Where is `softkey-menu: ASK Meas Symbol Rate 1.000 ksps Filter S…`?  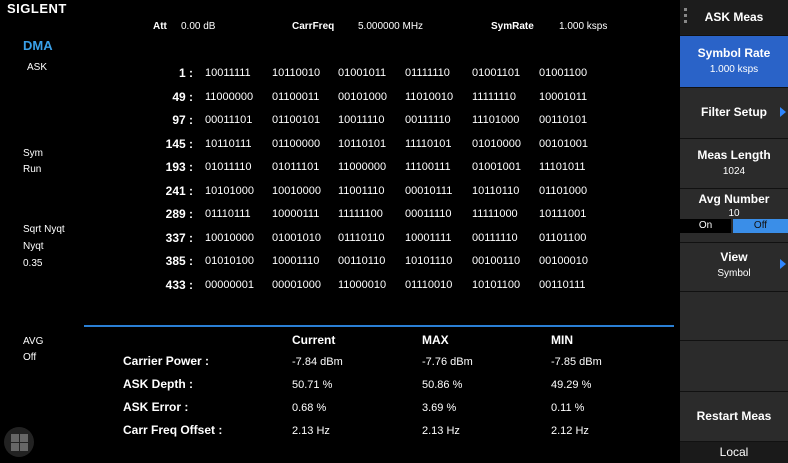
softkey-menu: ASK Meas Symbol Rate 1.000 ksps Filter S… is located at coordinates (734, 231).